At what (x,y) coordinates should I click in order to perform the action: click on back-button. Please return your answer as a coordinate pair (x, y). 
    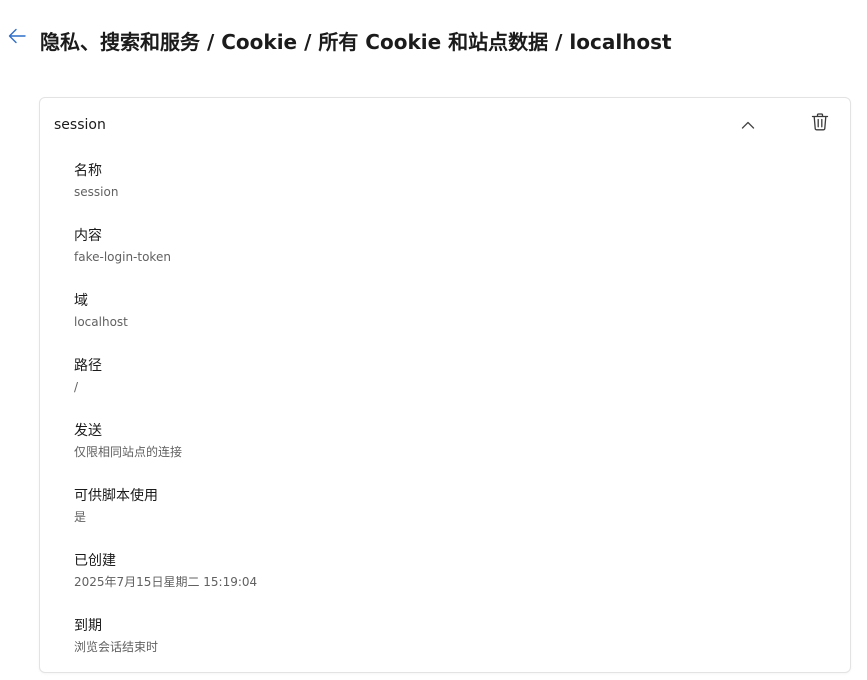
    Looking at the image, I should click on (17, 38).